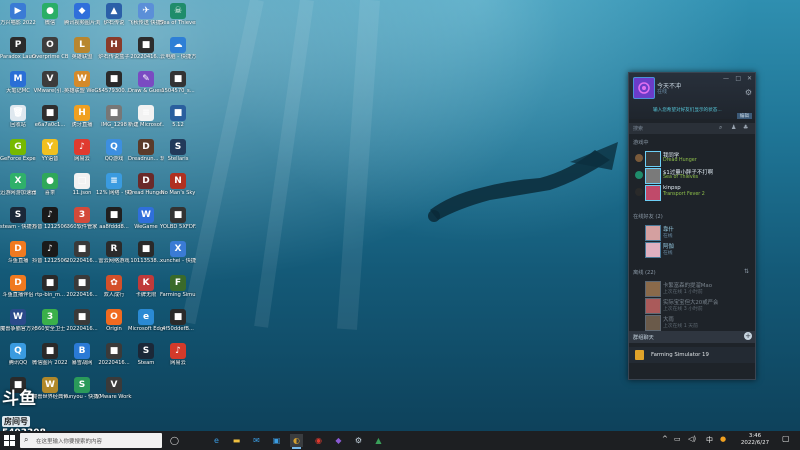 The height and width of the screenshot is (450, 800). I want to click on edit-status-button: 编辑, so click(744, 116).